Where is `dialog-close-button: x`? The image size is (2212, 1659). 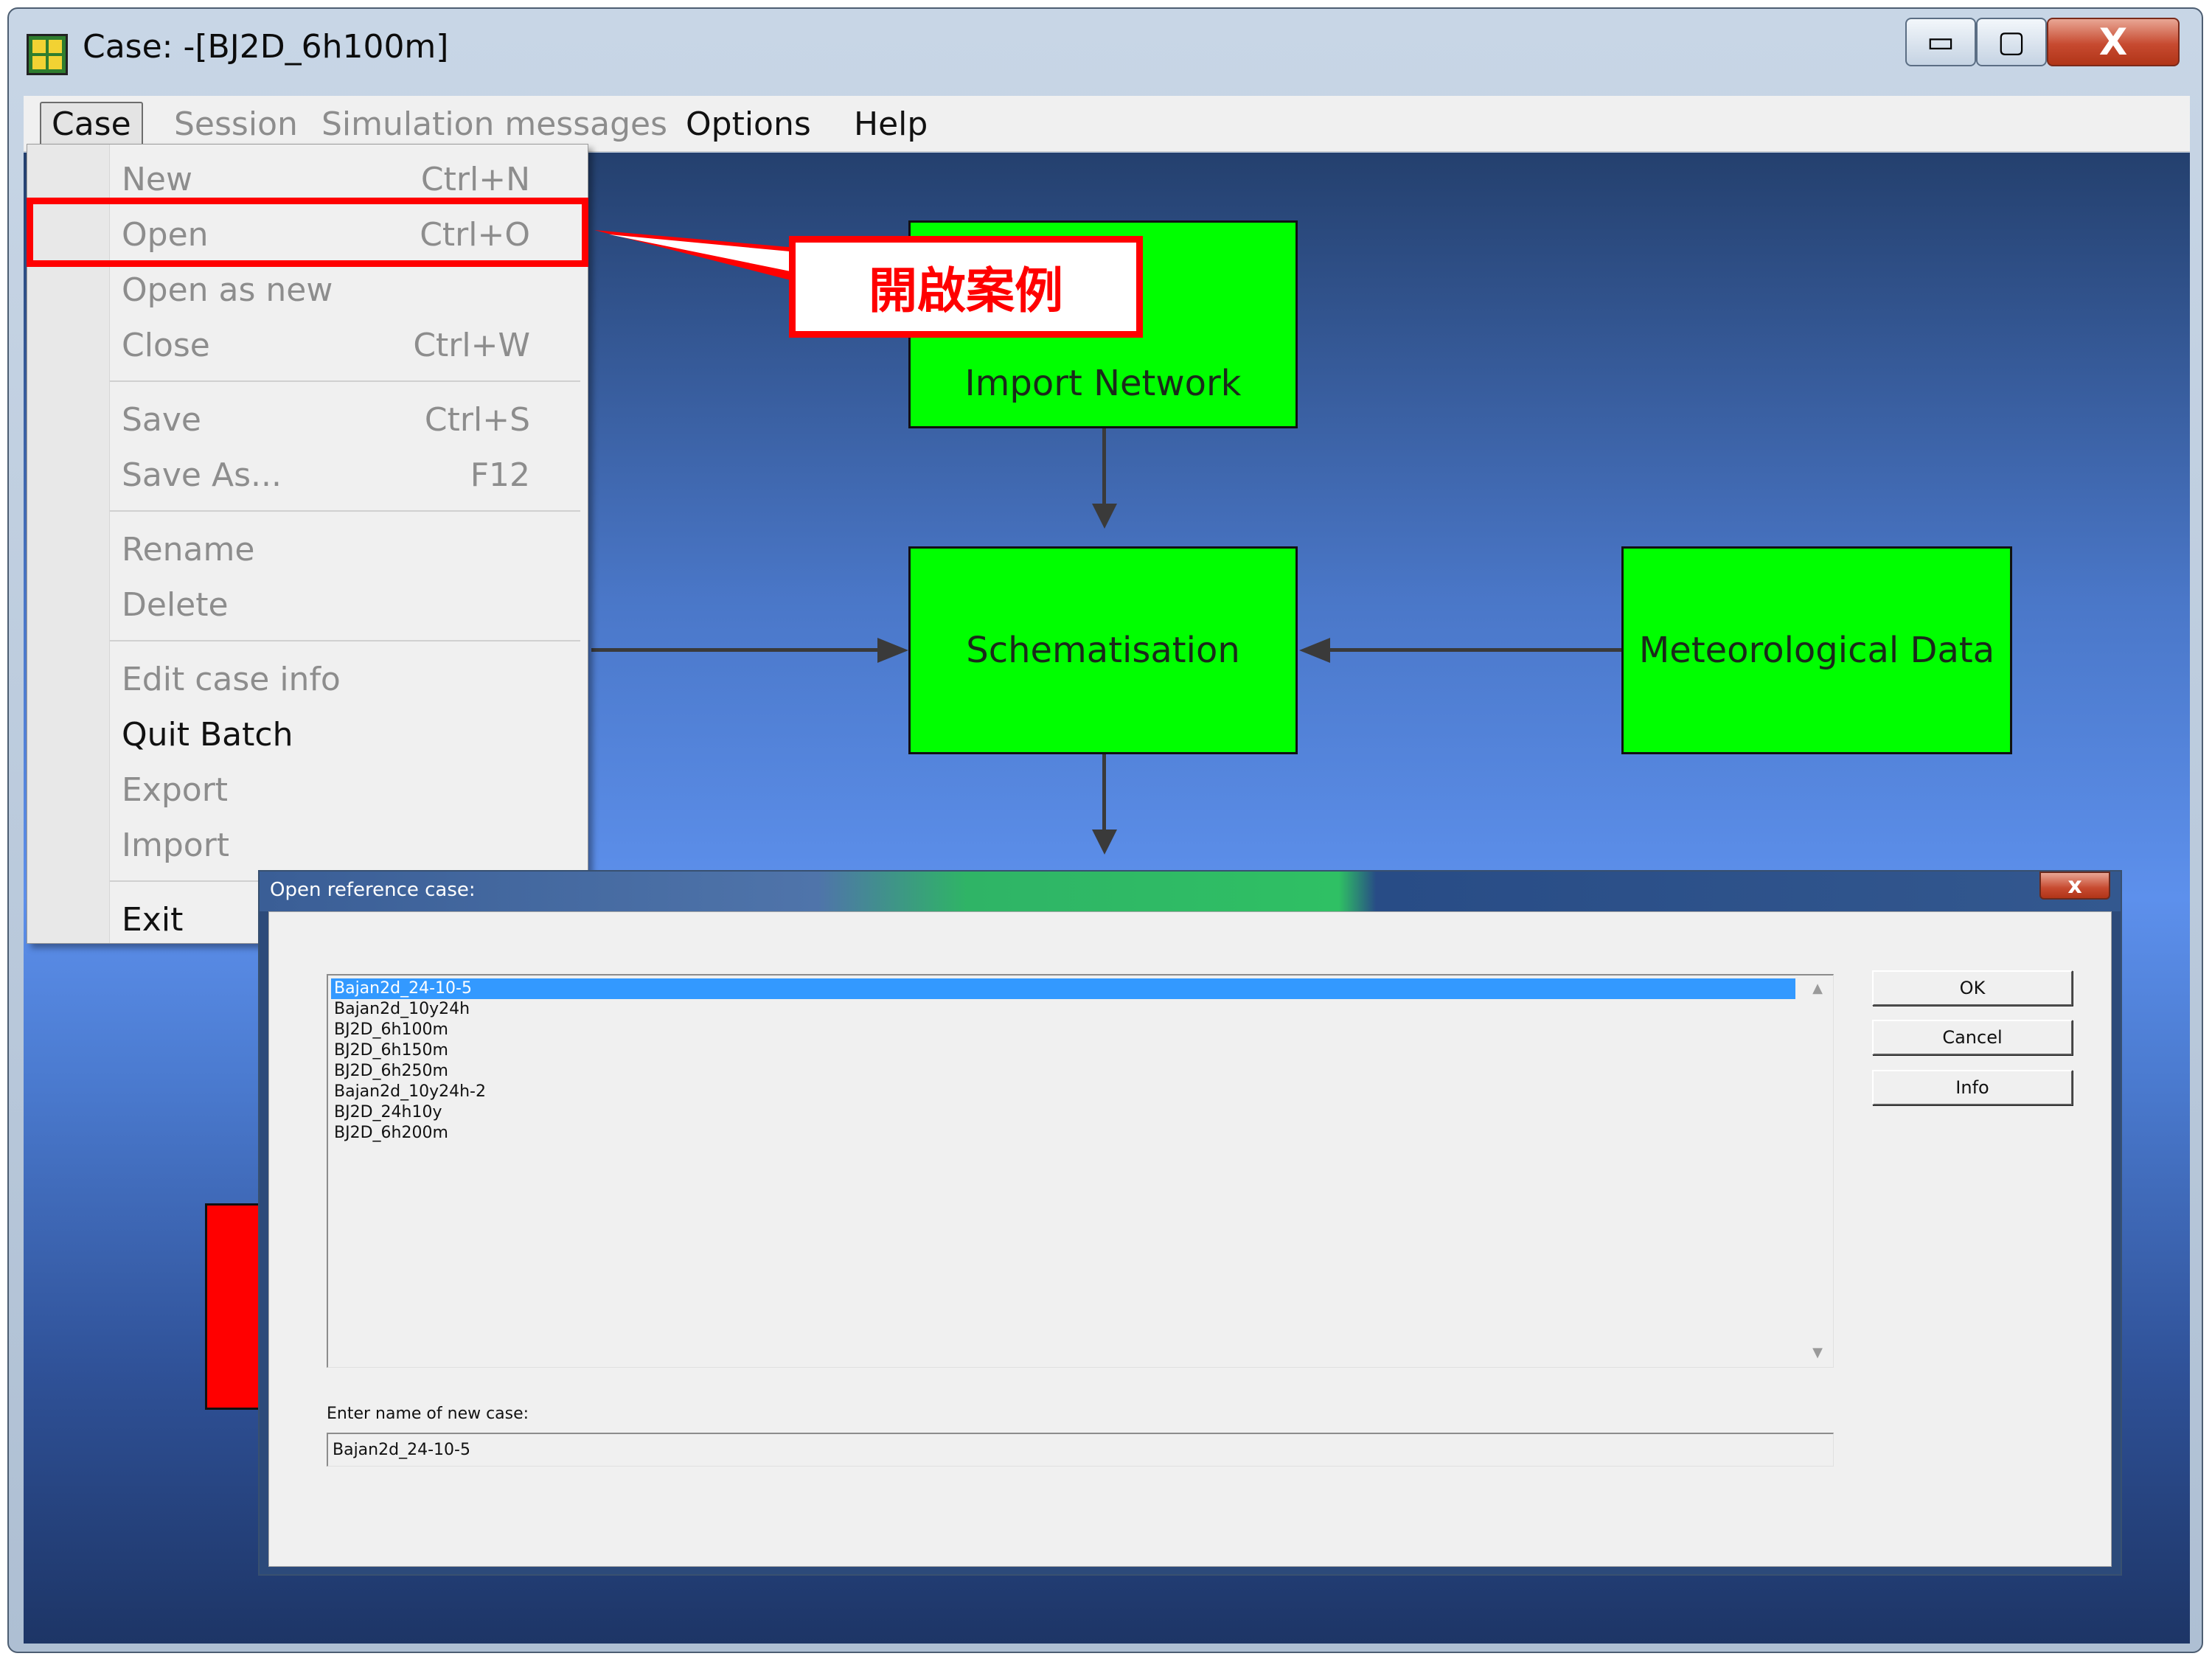 dialog-close-button: x is located at coordinates (2074, 886).